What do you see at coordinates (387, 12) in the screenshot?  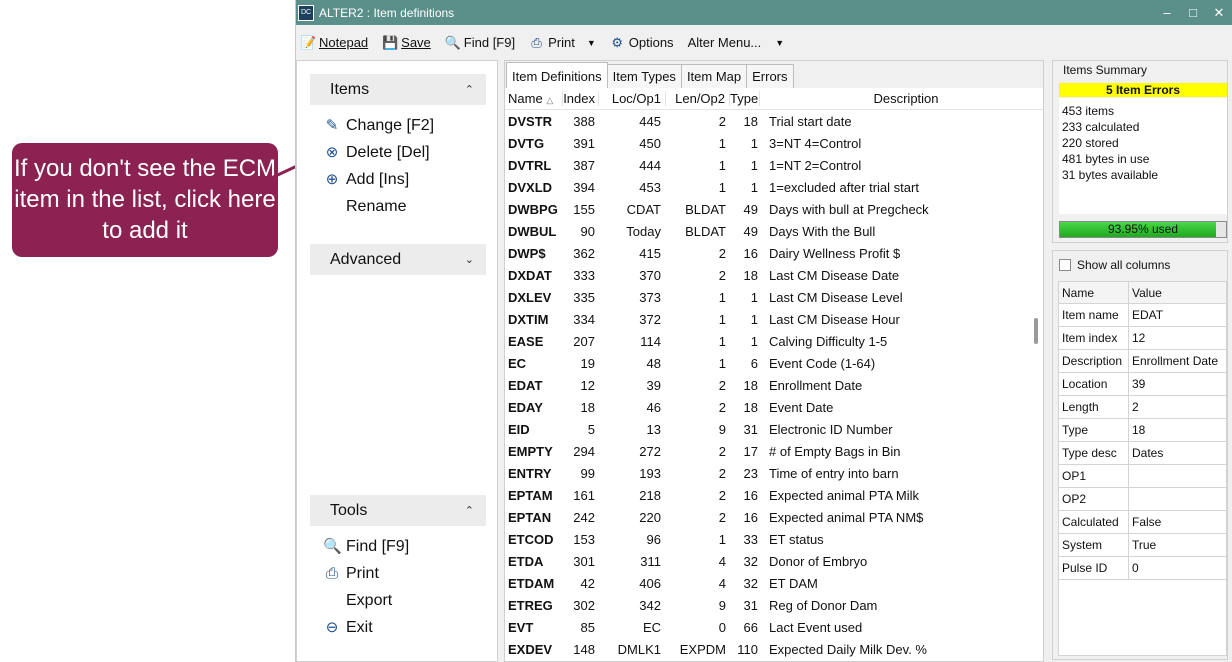 I see `window-title: ALTER2 : Item definitions` at bounding box center [387, 12].